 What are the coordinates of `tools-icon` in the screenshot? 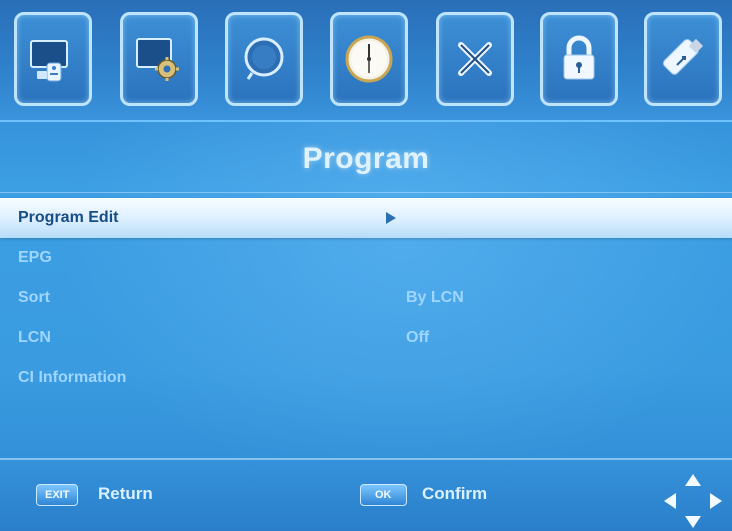 It's located at (475, 59).